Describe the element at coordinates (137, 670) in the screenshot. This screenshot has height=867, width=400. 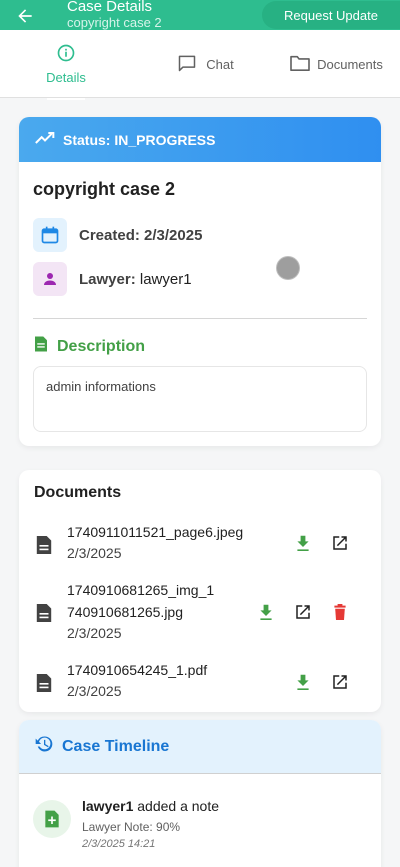
I see `document-name: 1740910654245_1.pdf` at that location.